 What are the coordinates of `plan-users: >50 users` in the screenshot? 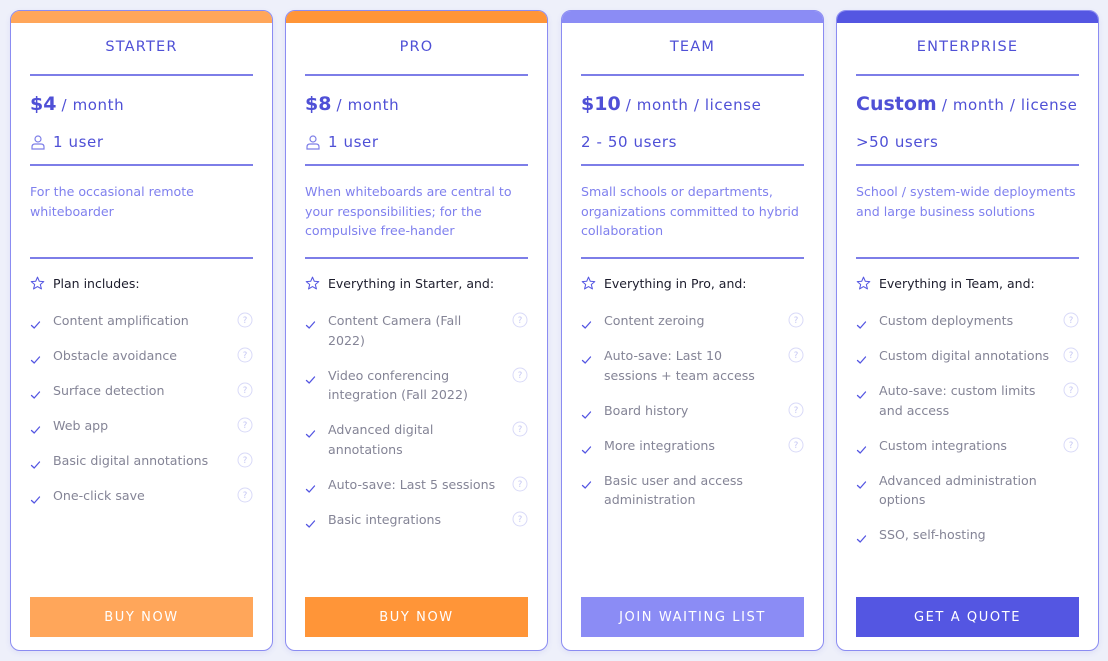 It's located at (967, 142).